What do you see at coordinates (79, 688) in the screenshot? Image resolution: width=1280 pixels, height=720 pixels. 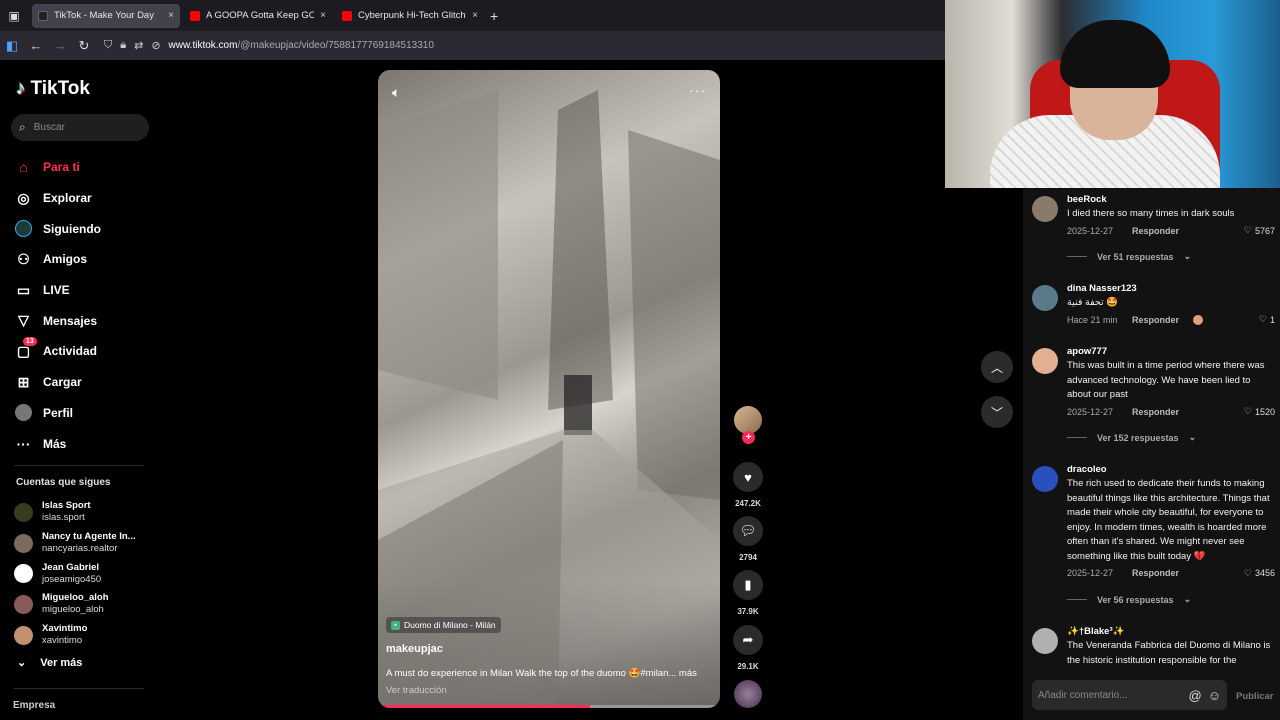 I see `sidebar-divider` at bounding box center [79, 688].